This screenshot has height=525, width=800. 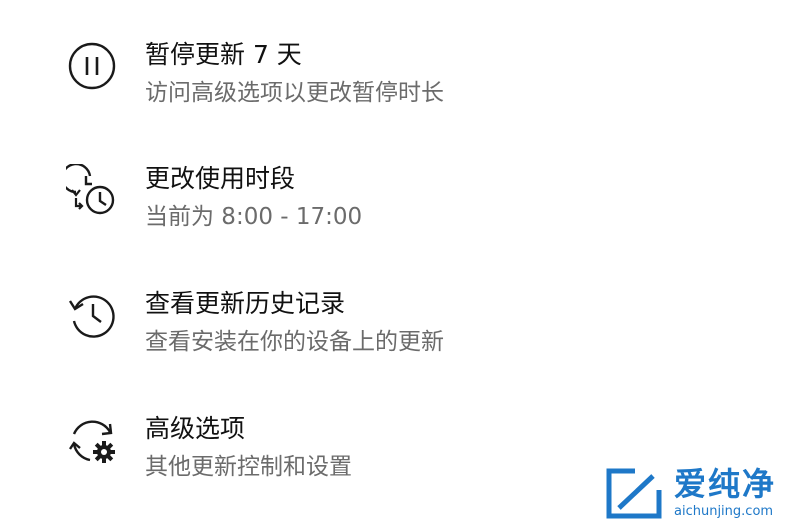 I want to click on sync-gear-icon, so click(x=94, y=442).